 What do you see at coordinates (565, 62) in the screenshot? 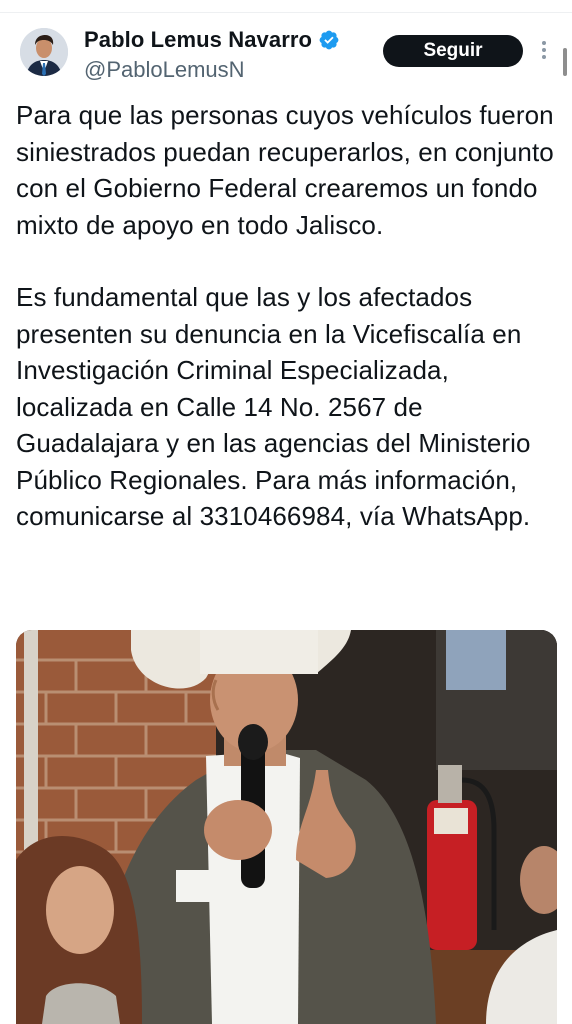
I see `scrollbar` at bounding box center [565, 62].